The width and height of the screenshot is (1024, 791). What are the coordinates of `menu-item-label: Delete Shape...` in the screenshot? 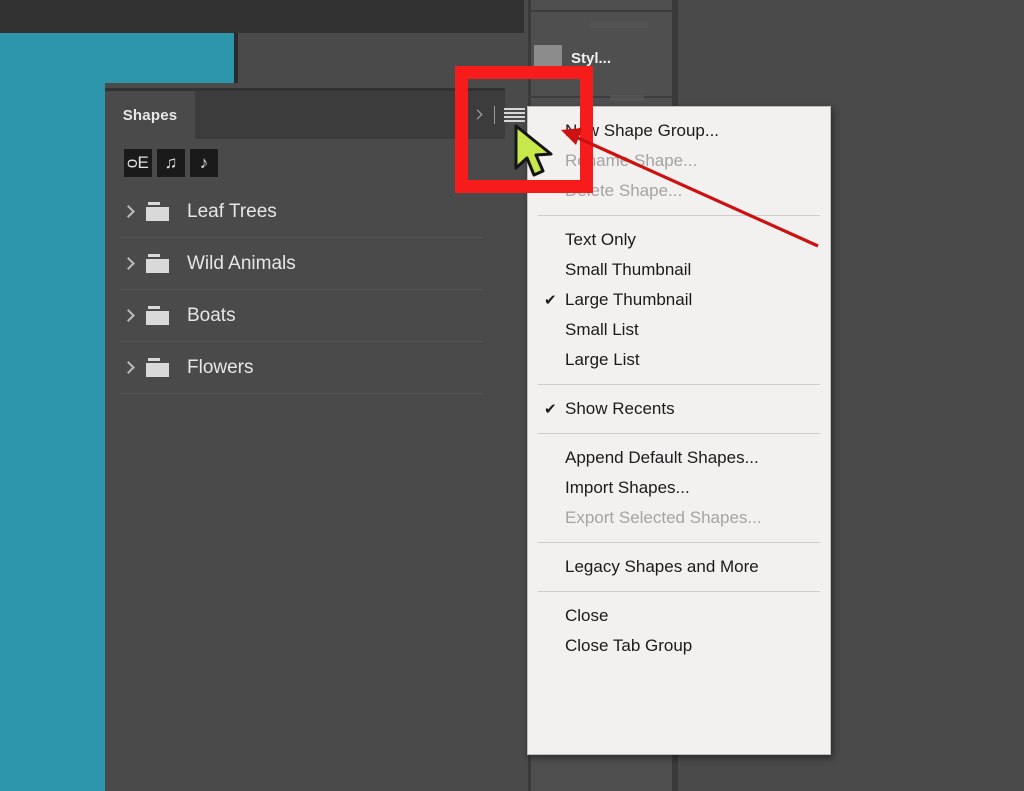 It's located at (624, 190).